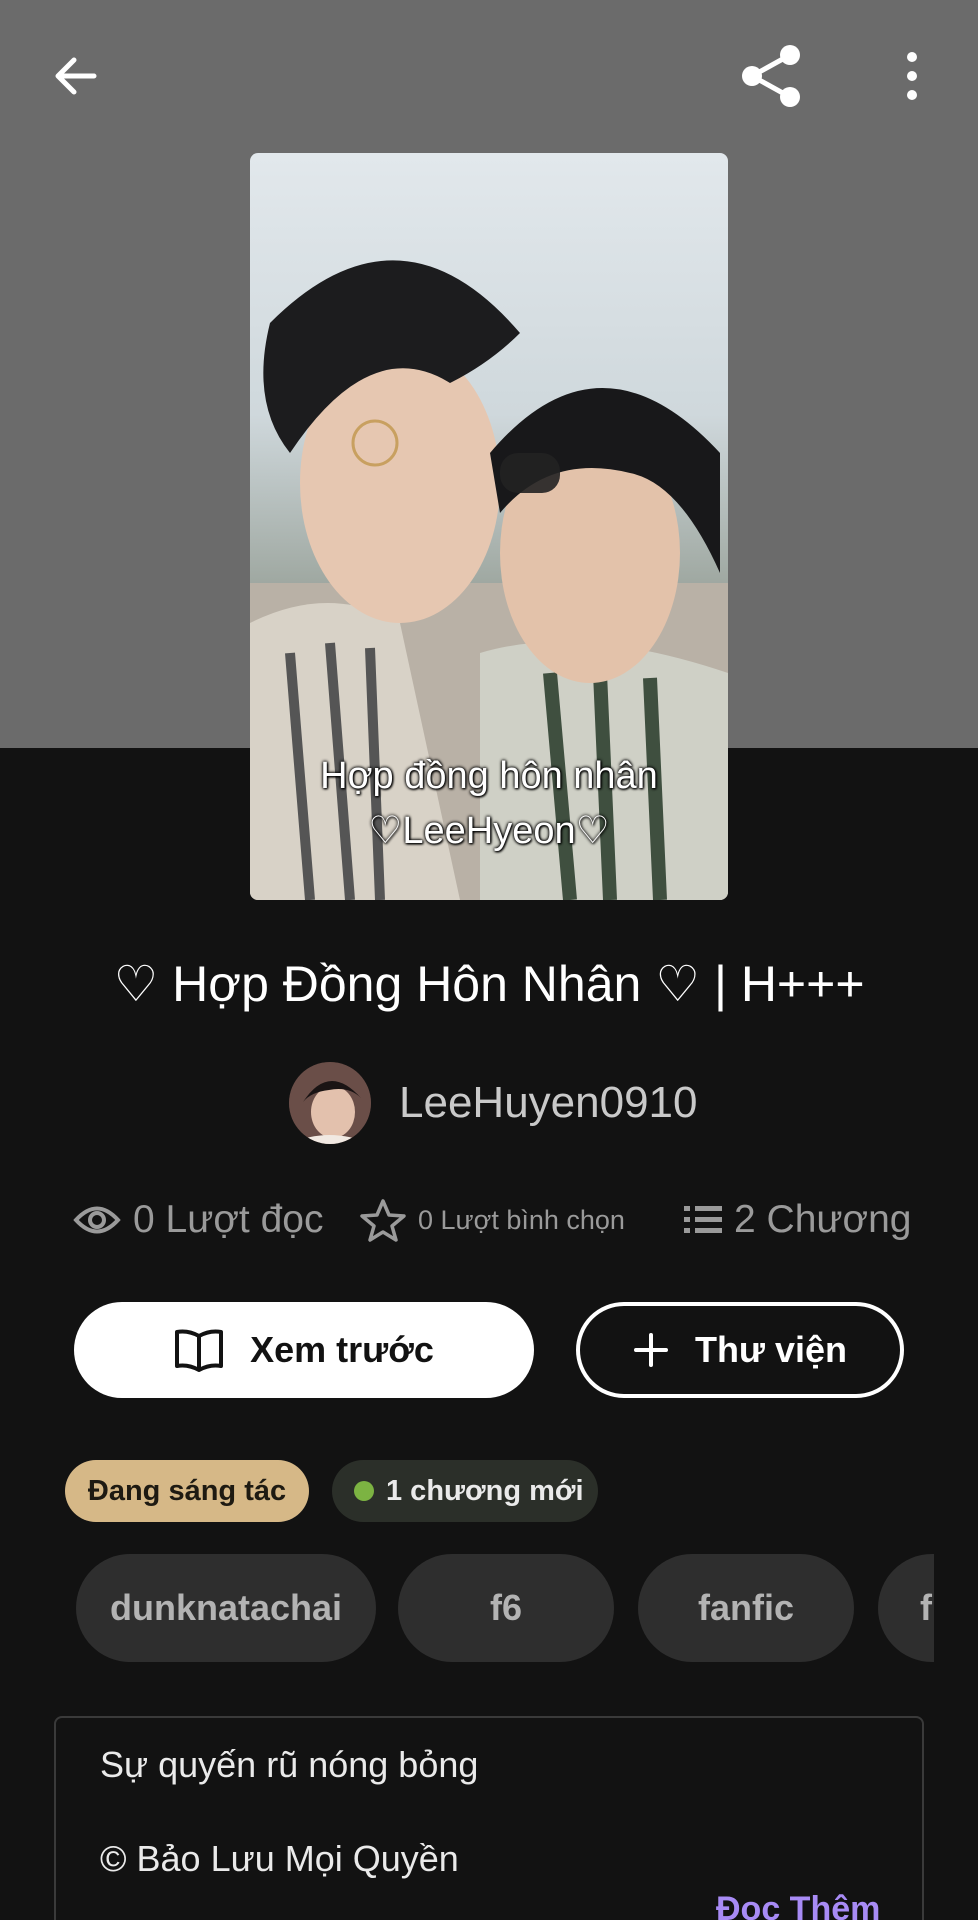  I want to click on new-chapter-badge: 1 chương mới, so click(465, 1491).